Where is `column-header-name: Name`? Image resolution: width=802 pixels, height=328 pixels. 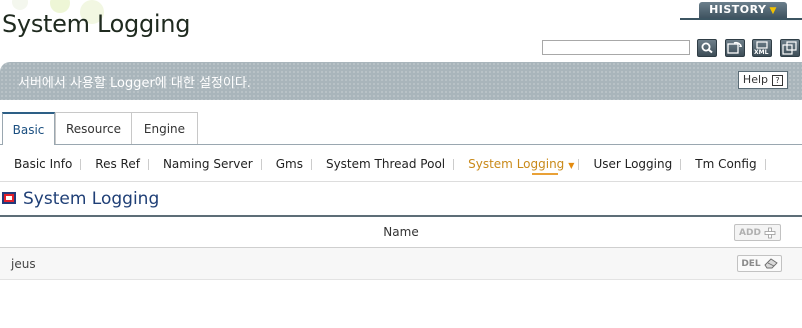
column-header-name: Name is located at coordinates (401, 232).